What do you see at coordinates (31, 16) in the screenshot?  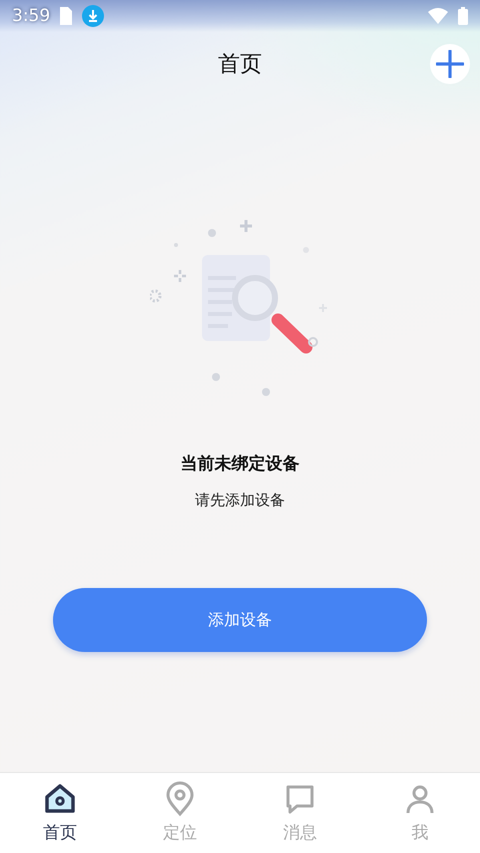 I see `status-time: 3:59` at bounding box center [31, 16].